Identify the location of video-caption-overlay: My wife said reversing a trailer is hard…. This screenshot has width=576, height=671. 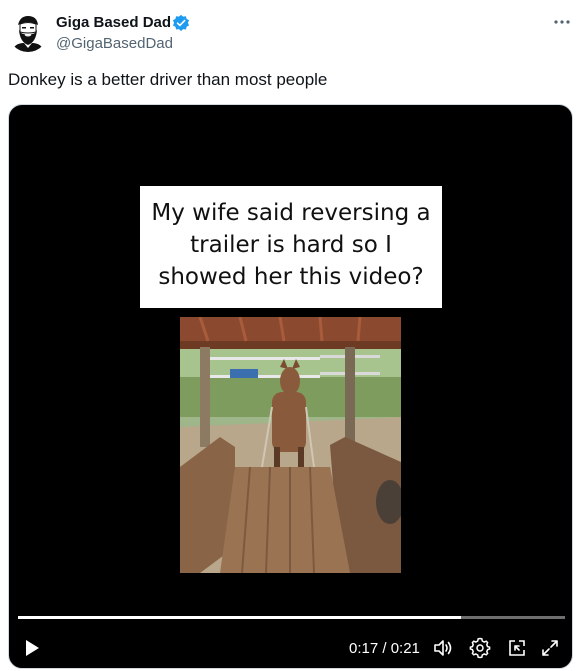
(291, 247).